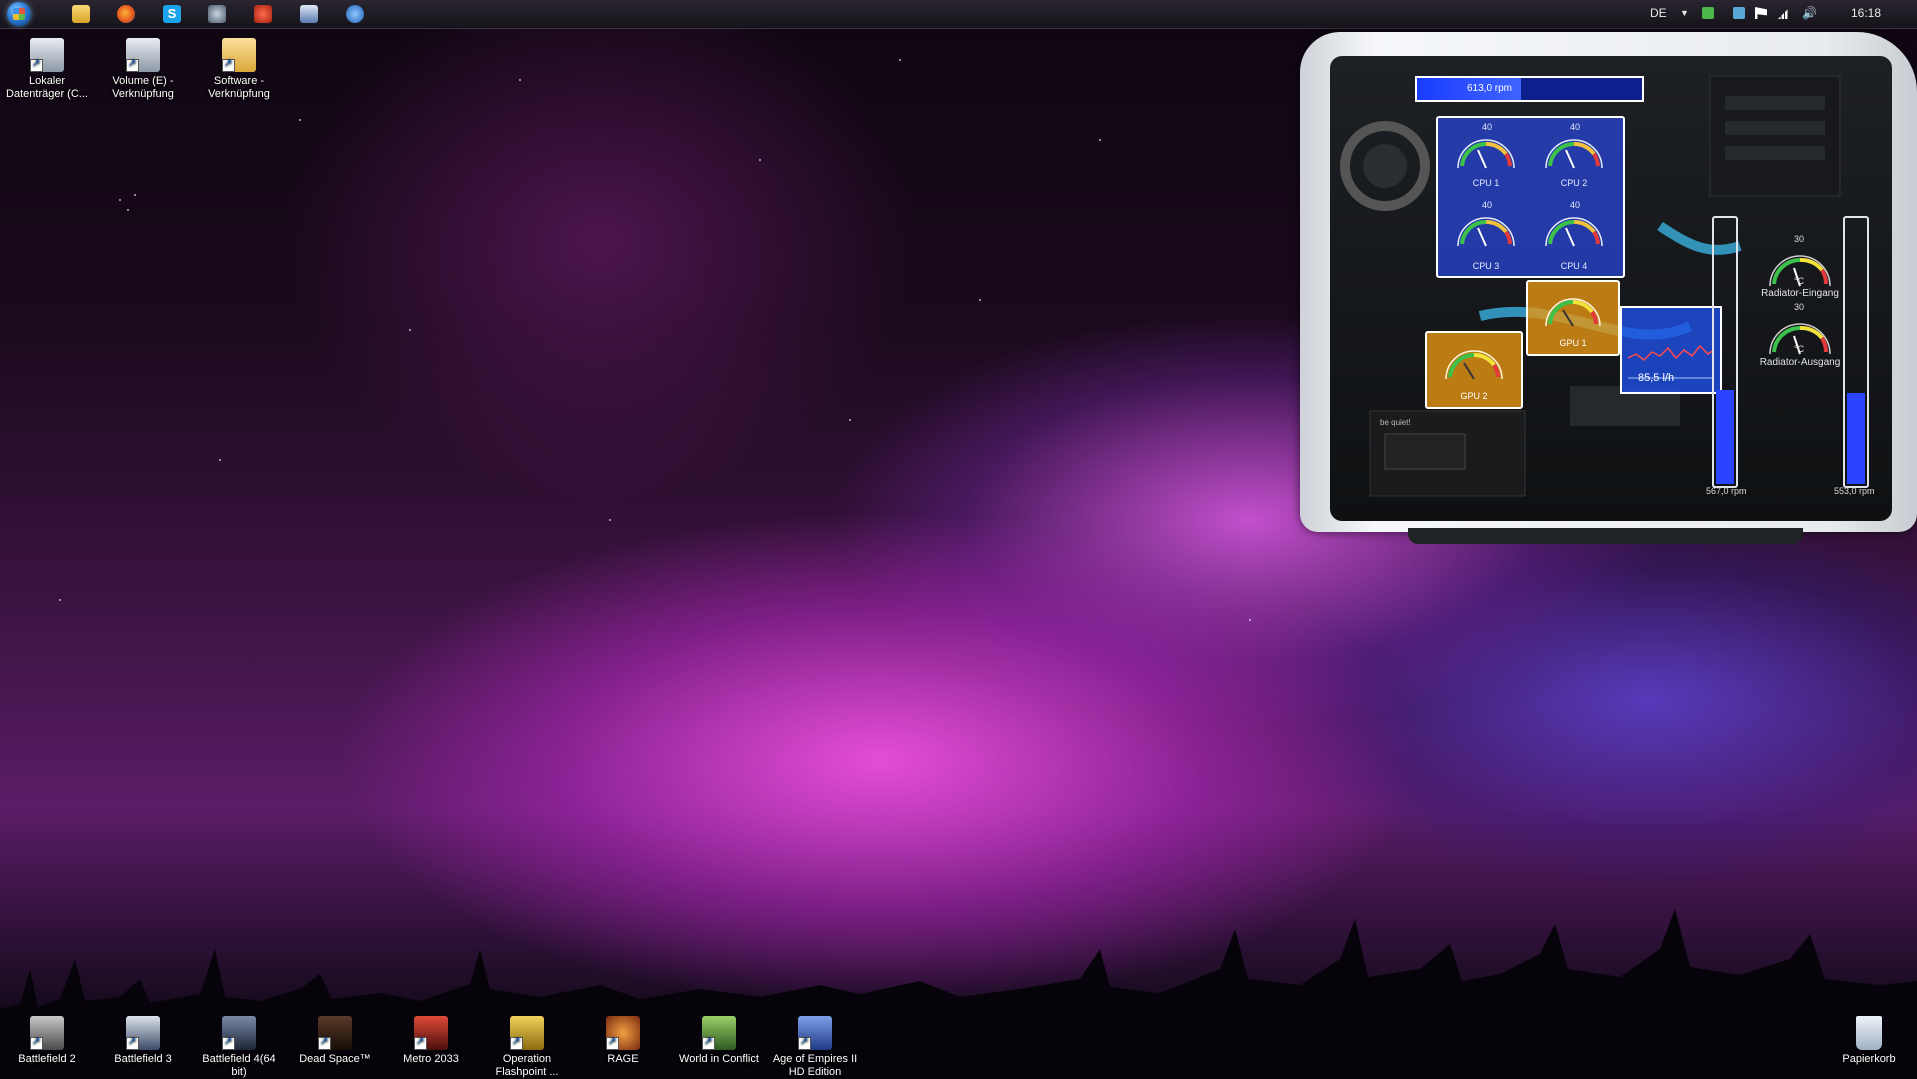 This screenshot has height=1079, width=1917. I want to click on desktop-icon-label: Volume (E) - Verknüpfung, so click(143, 87).